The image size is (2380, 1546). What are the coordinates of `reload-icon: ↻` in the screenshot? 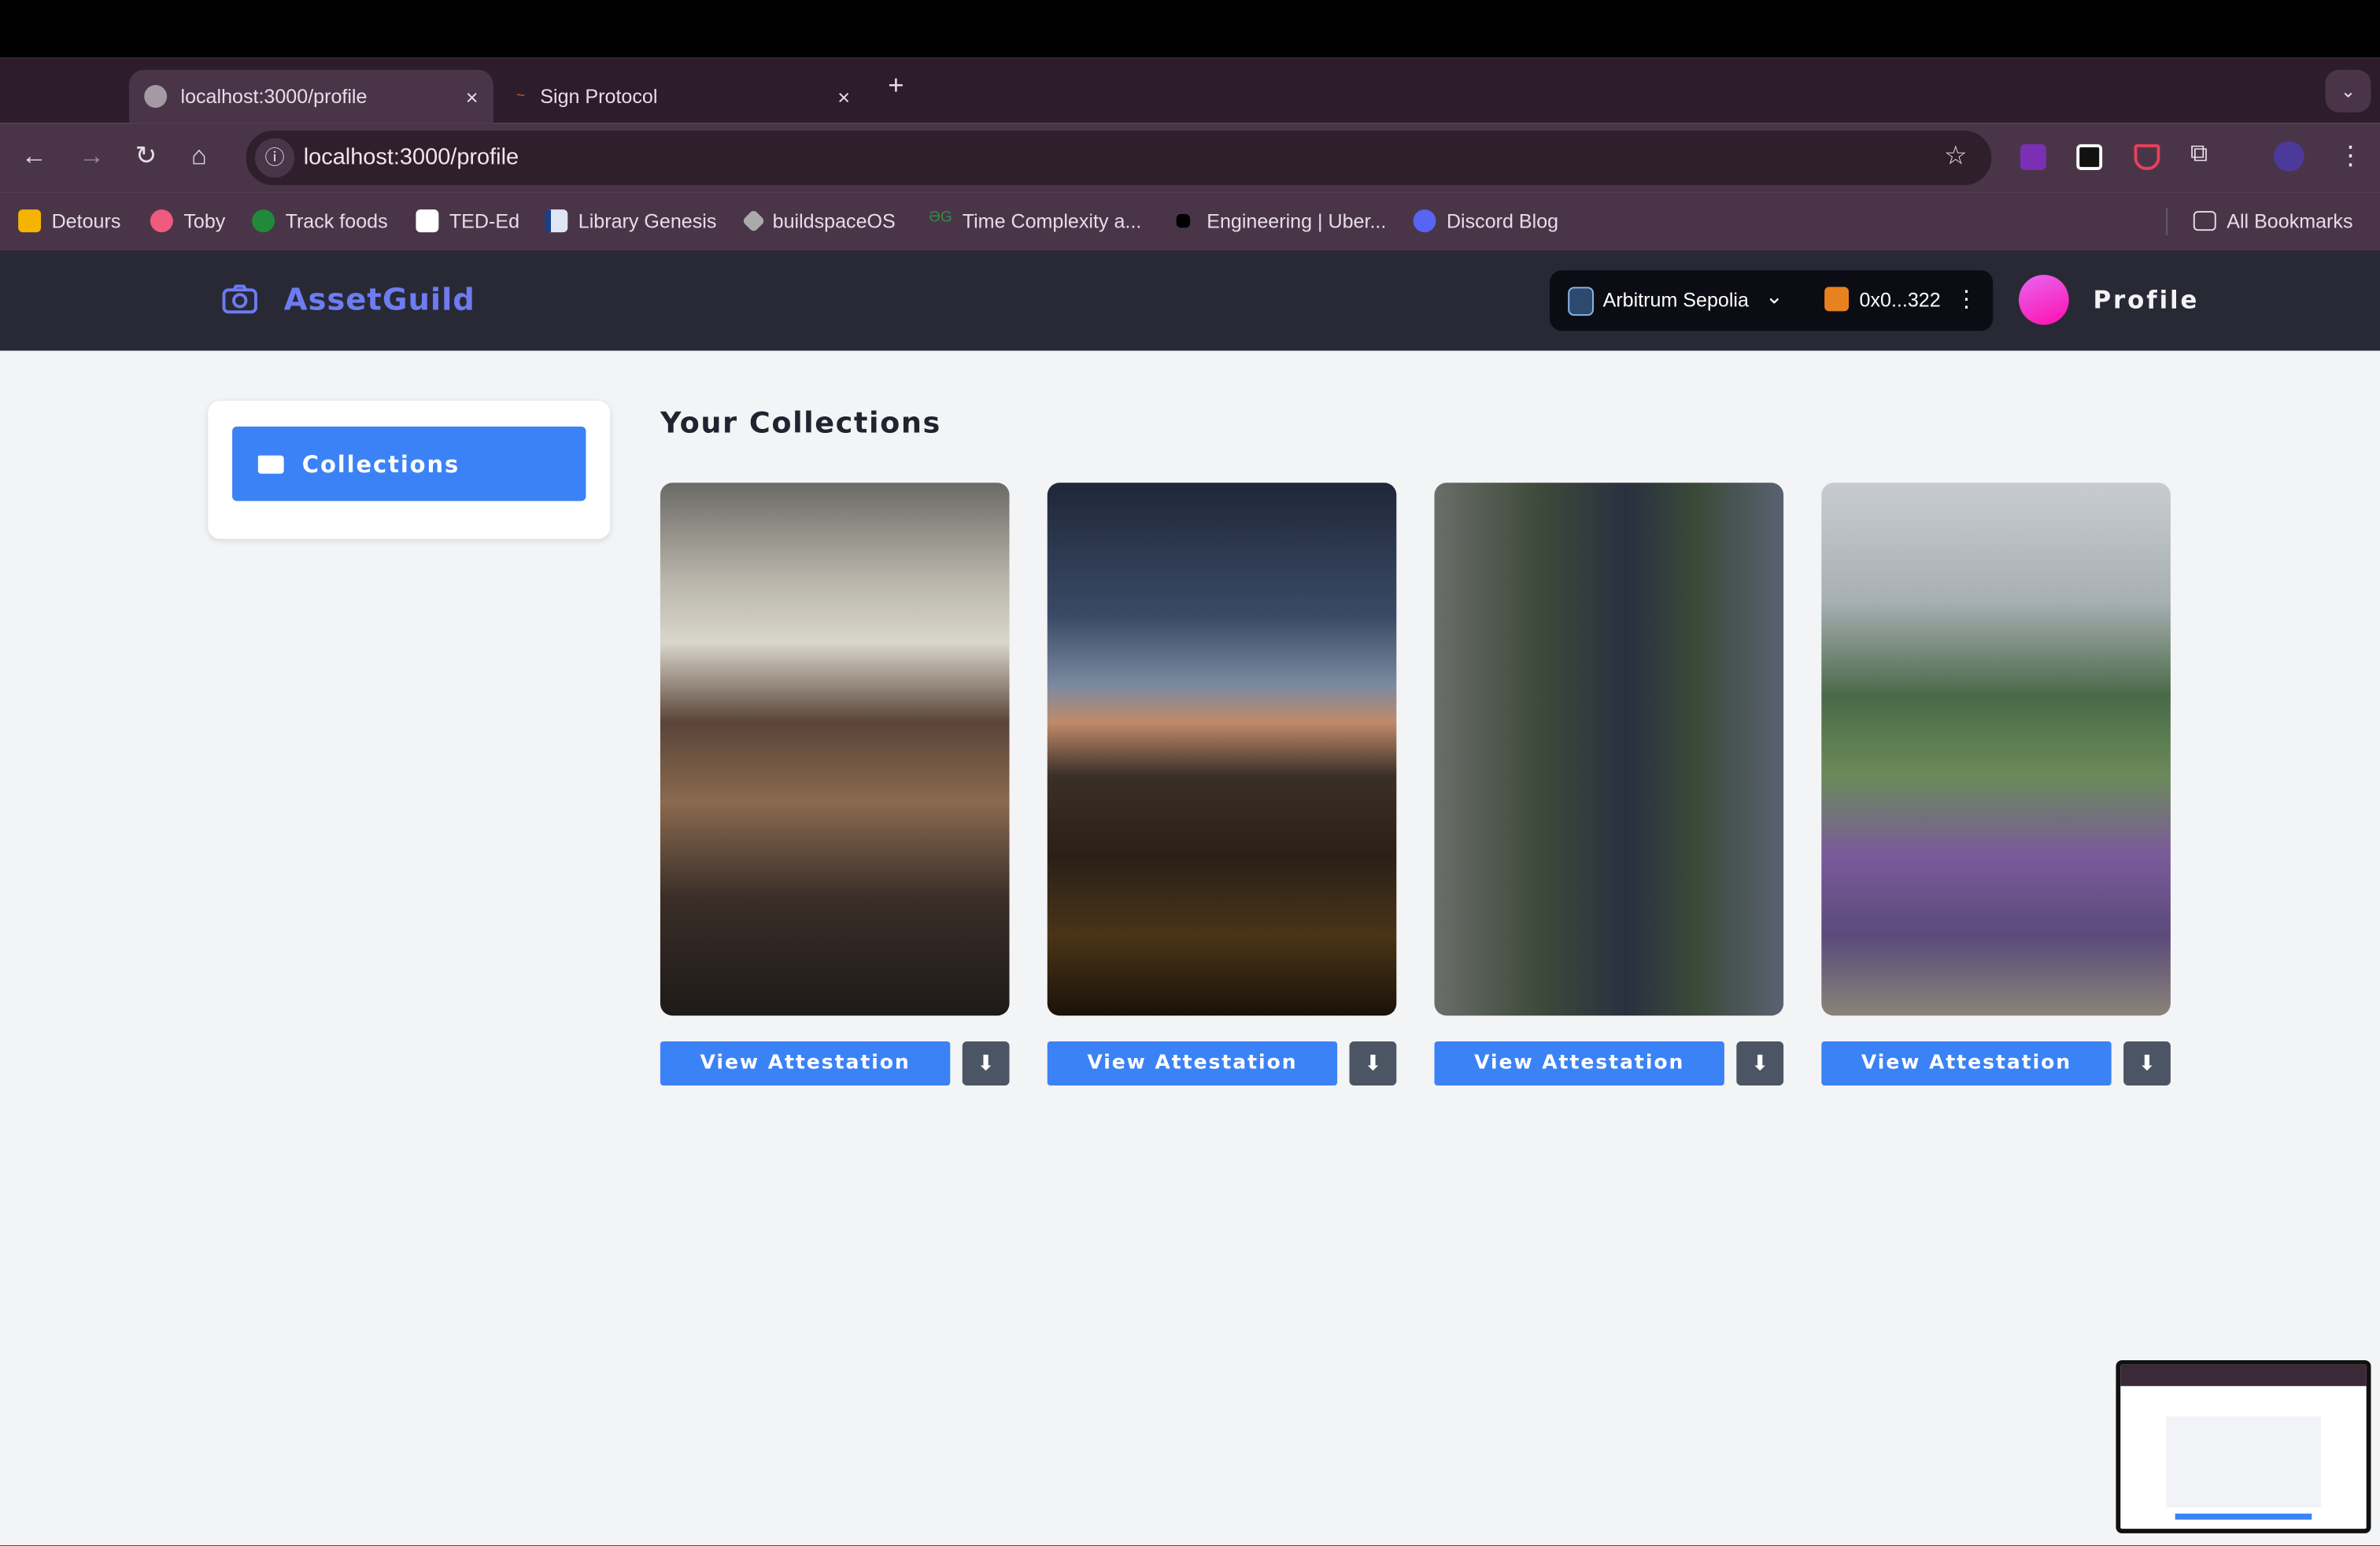 It's located at (146, 156).